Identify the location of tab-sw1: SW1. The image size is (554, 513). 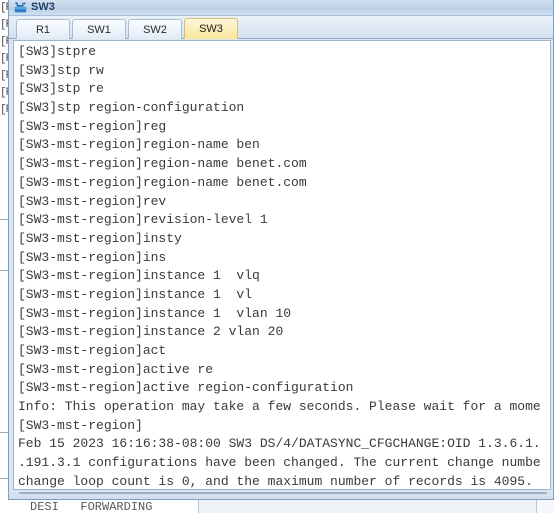
(99, 29).